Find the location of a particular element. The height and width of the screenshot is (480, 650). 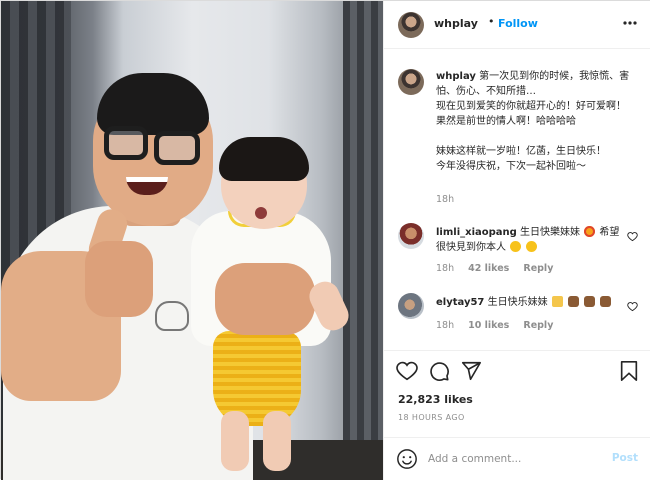

post-button: Post is located at coordinates (625, 458).